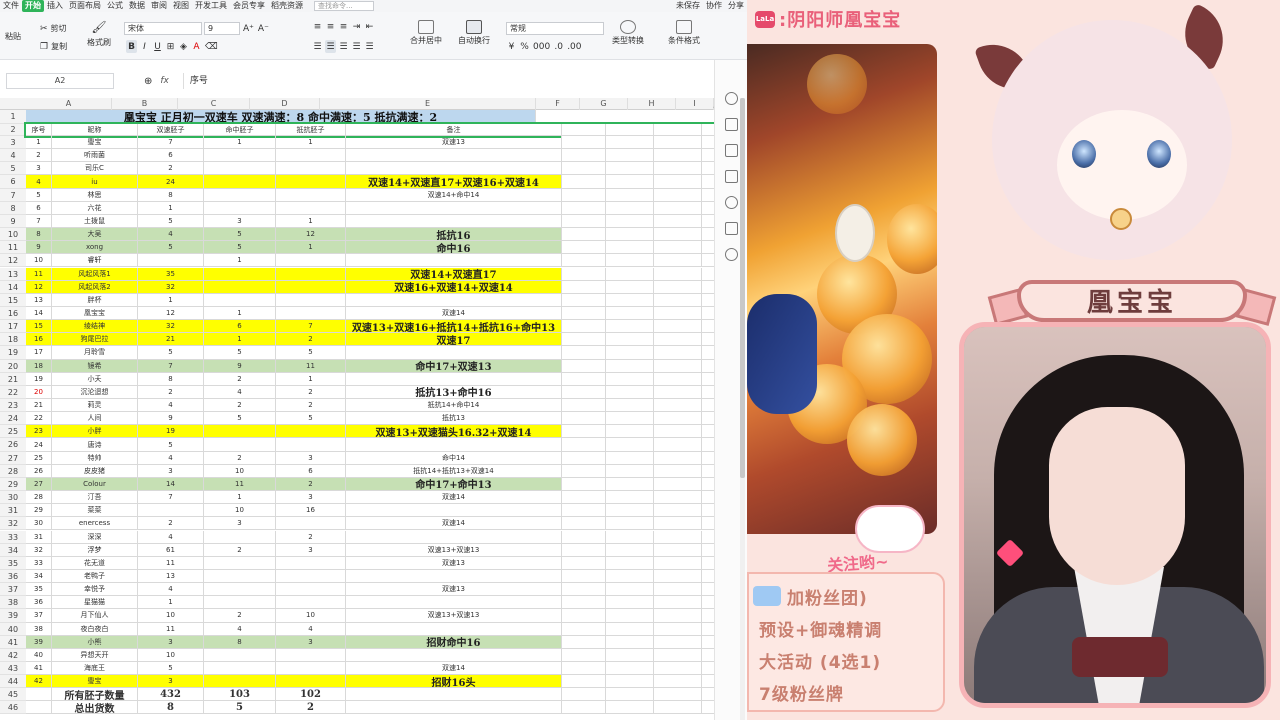 The image size is (1280, 720). I want to click on table-cell: 抵抗14+抵抗13+双速14, so click(454, 470).